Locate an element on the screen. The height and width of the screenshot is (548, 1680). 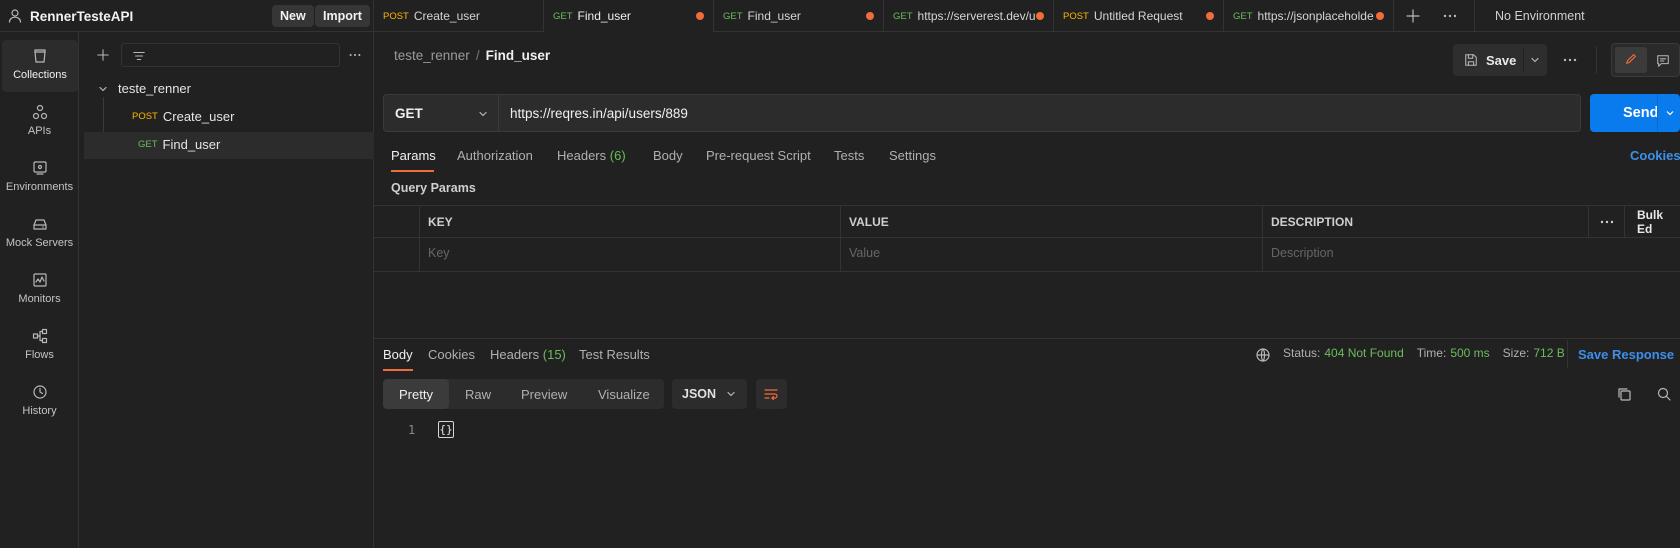
tab-headers: Headers (6) is located at coordinates (591, 155).